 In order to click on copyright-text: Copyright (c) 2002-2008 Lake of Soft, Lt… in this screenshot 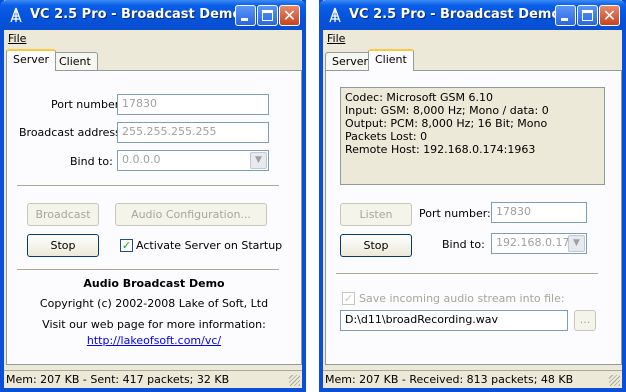, I will do `click(154, 303)`.